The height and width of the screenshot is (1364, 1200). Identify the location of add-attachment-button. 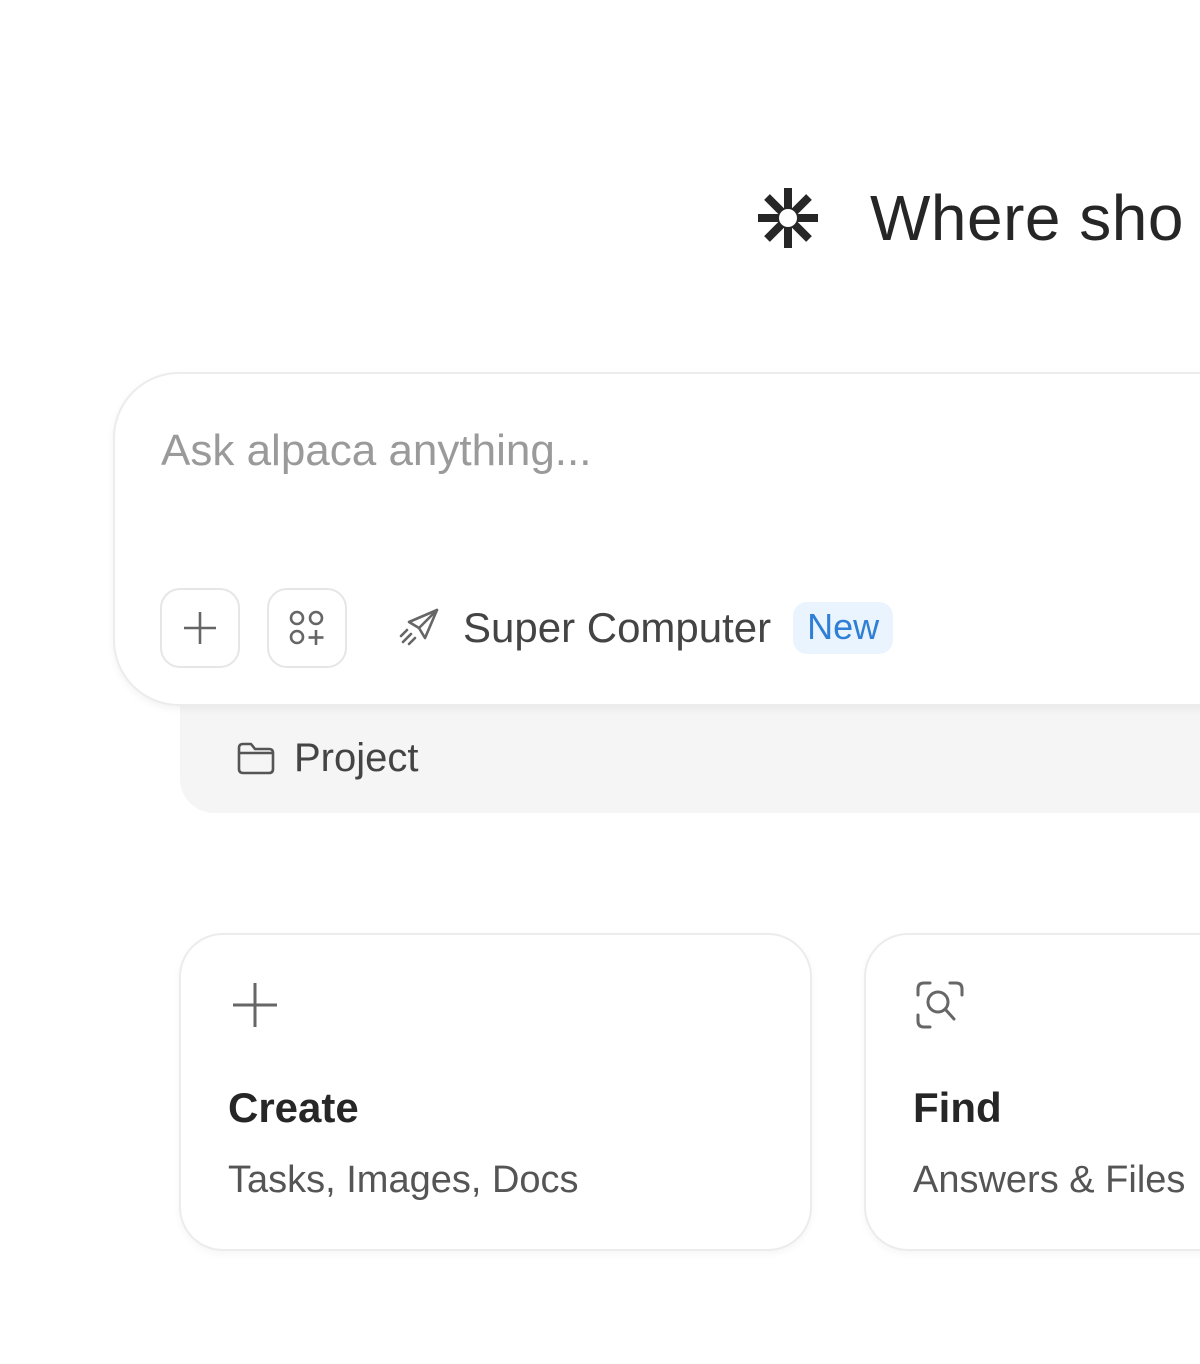
(200, 628).